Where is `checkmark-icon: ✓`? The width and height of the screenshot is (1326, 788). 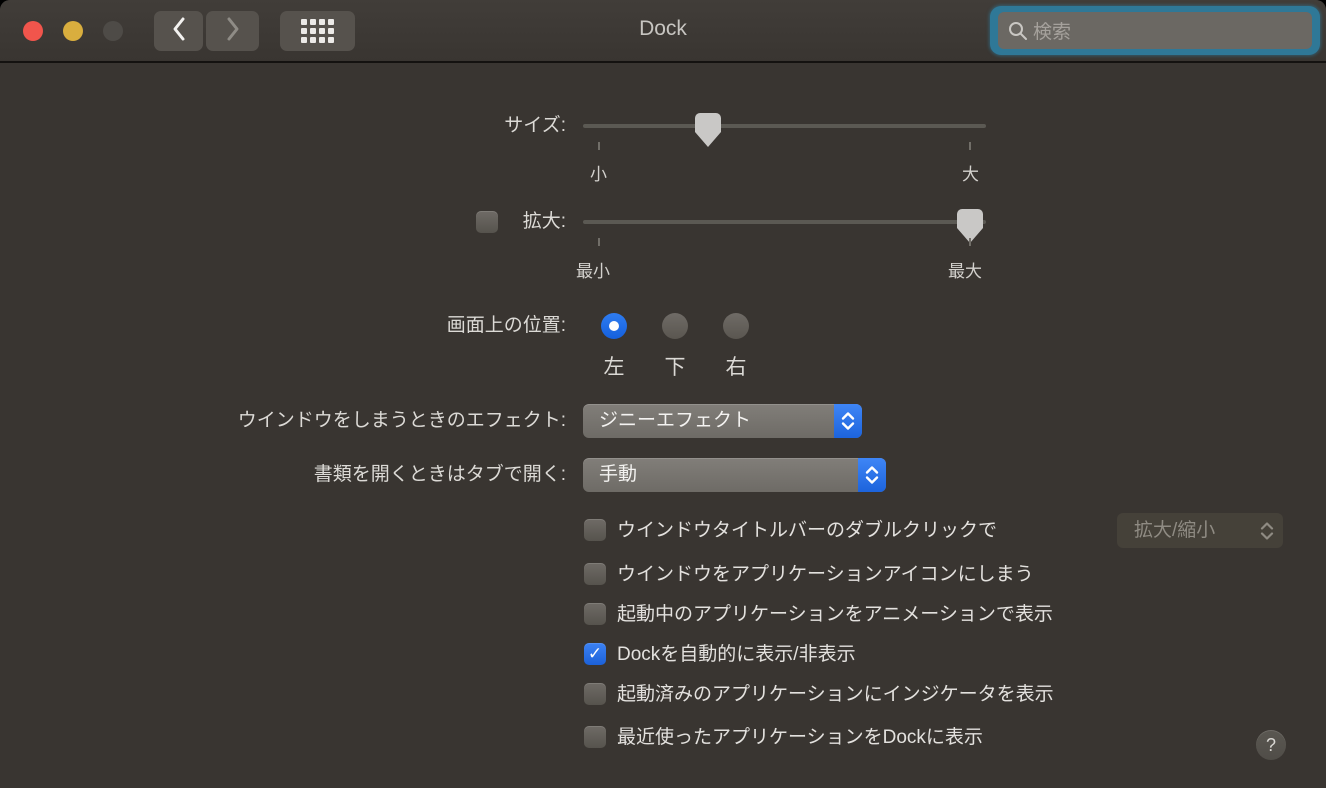
checkmark-icon: ✓ is located at coordinates (595, 653).